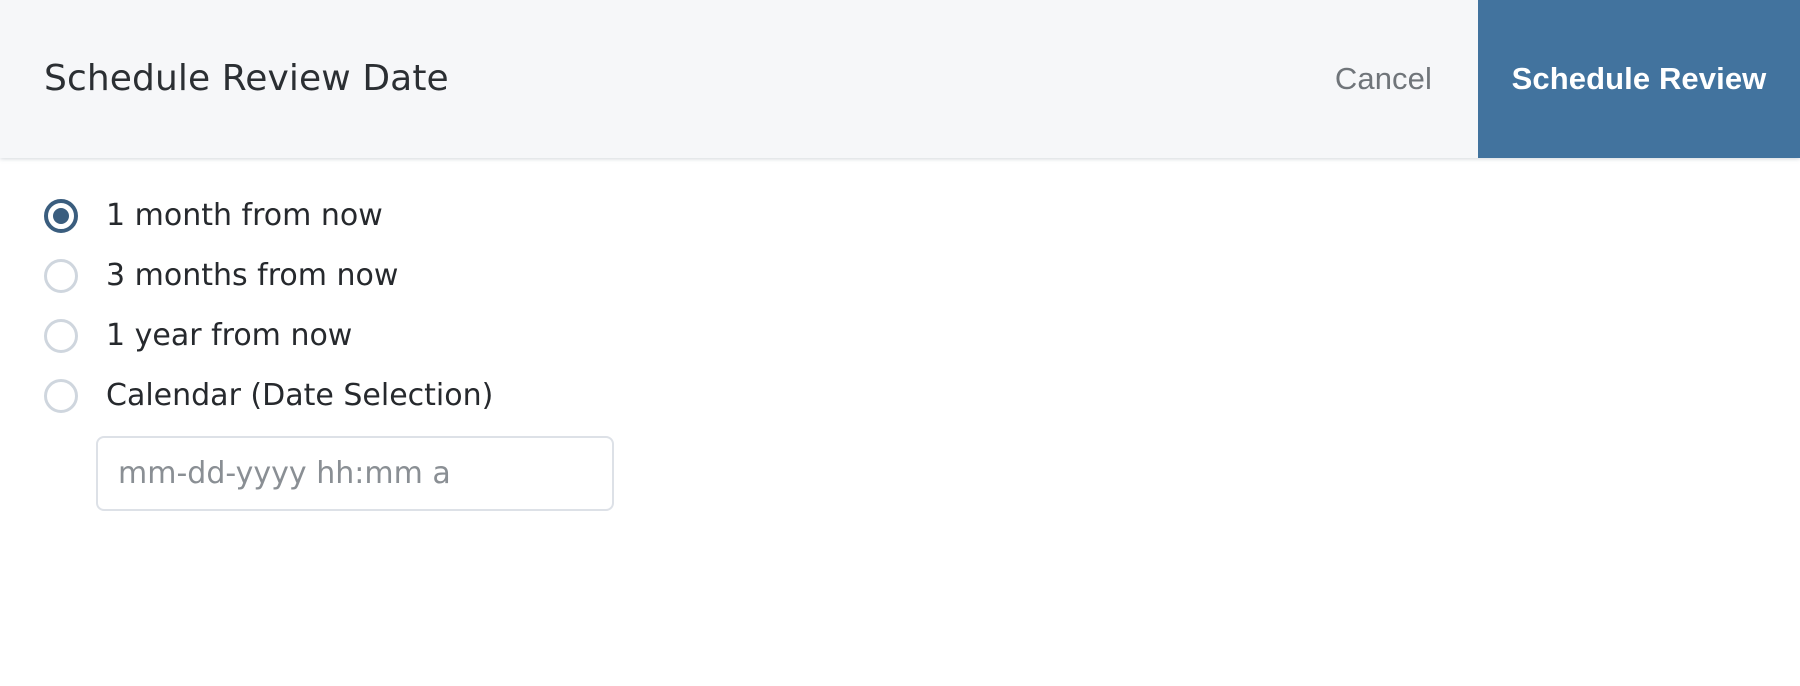 This screenshot has height=686, width=1800. I want to click on page-title: Schedule Review Date, so click(246, 79).